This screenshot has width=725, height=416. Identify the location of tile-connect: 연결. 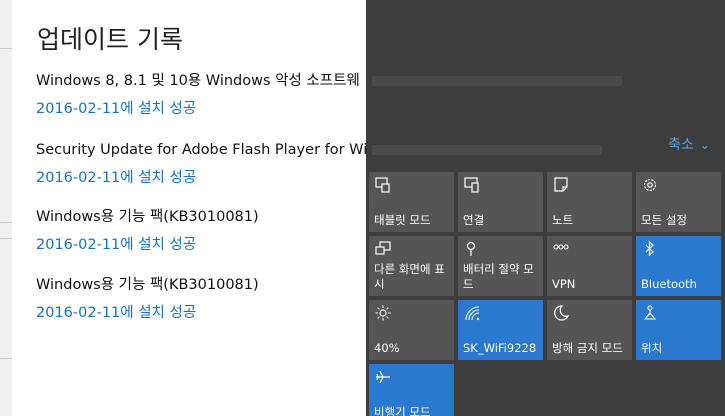
(500, 202).